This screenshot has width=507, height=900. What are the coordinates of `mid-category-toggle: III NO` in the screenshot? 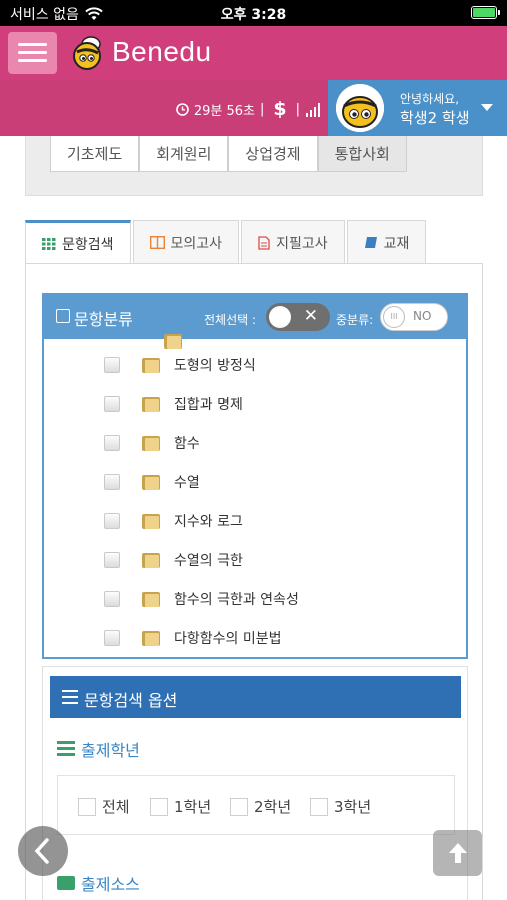 It's located at (414, 317).